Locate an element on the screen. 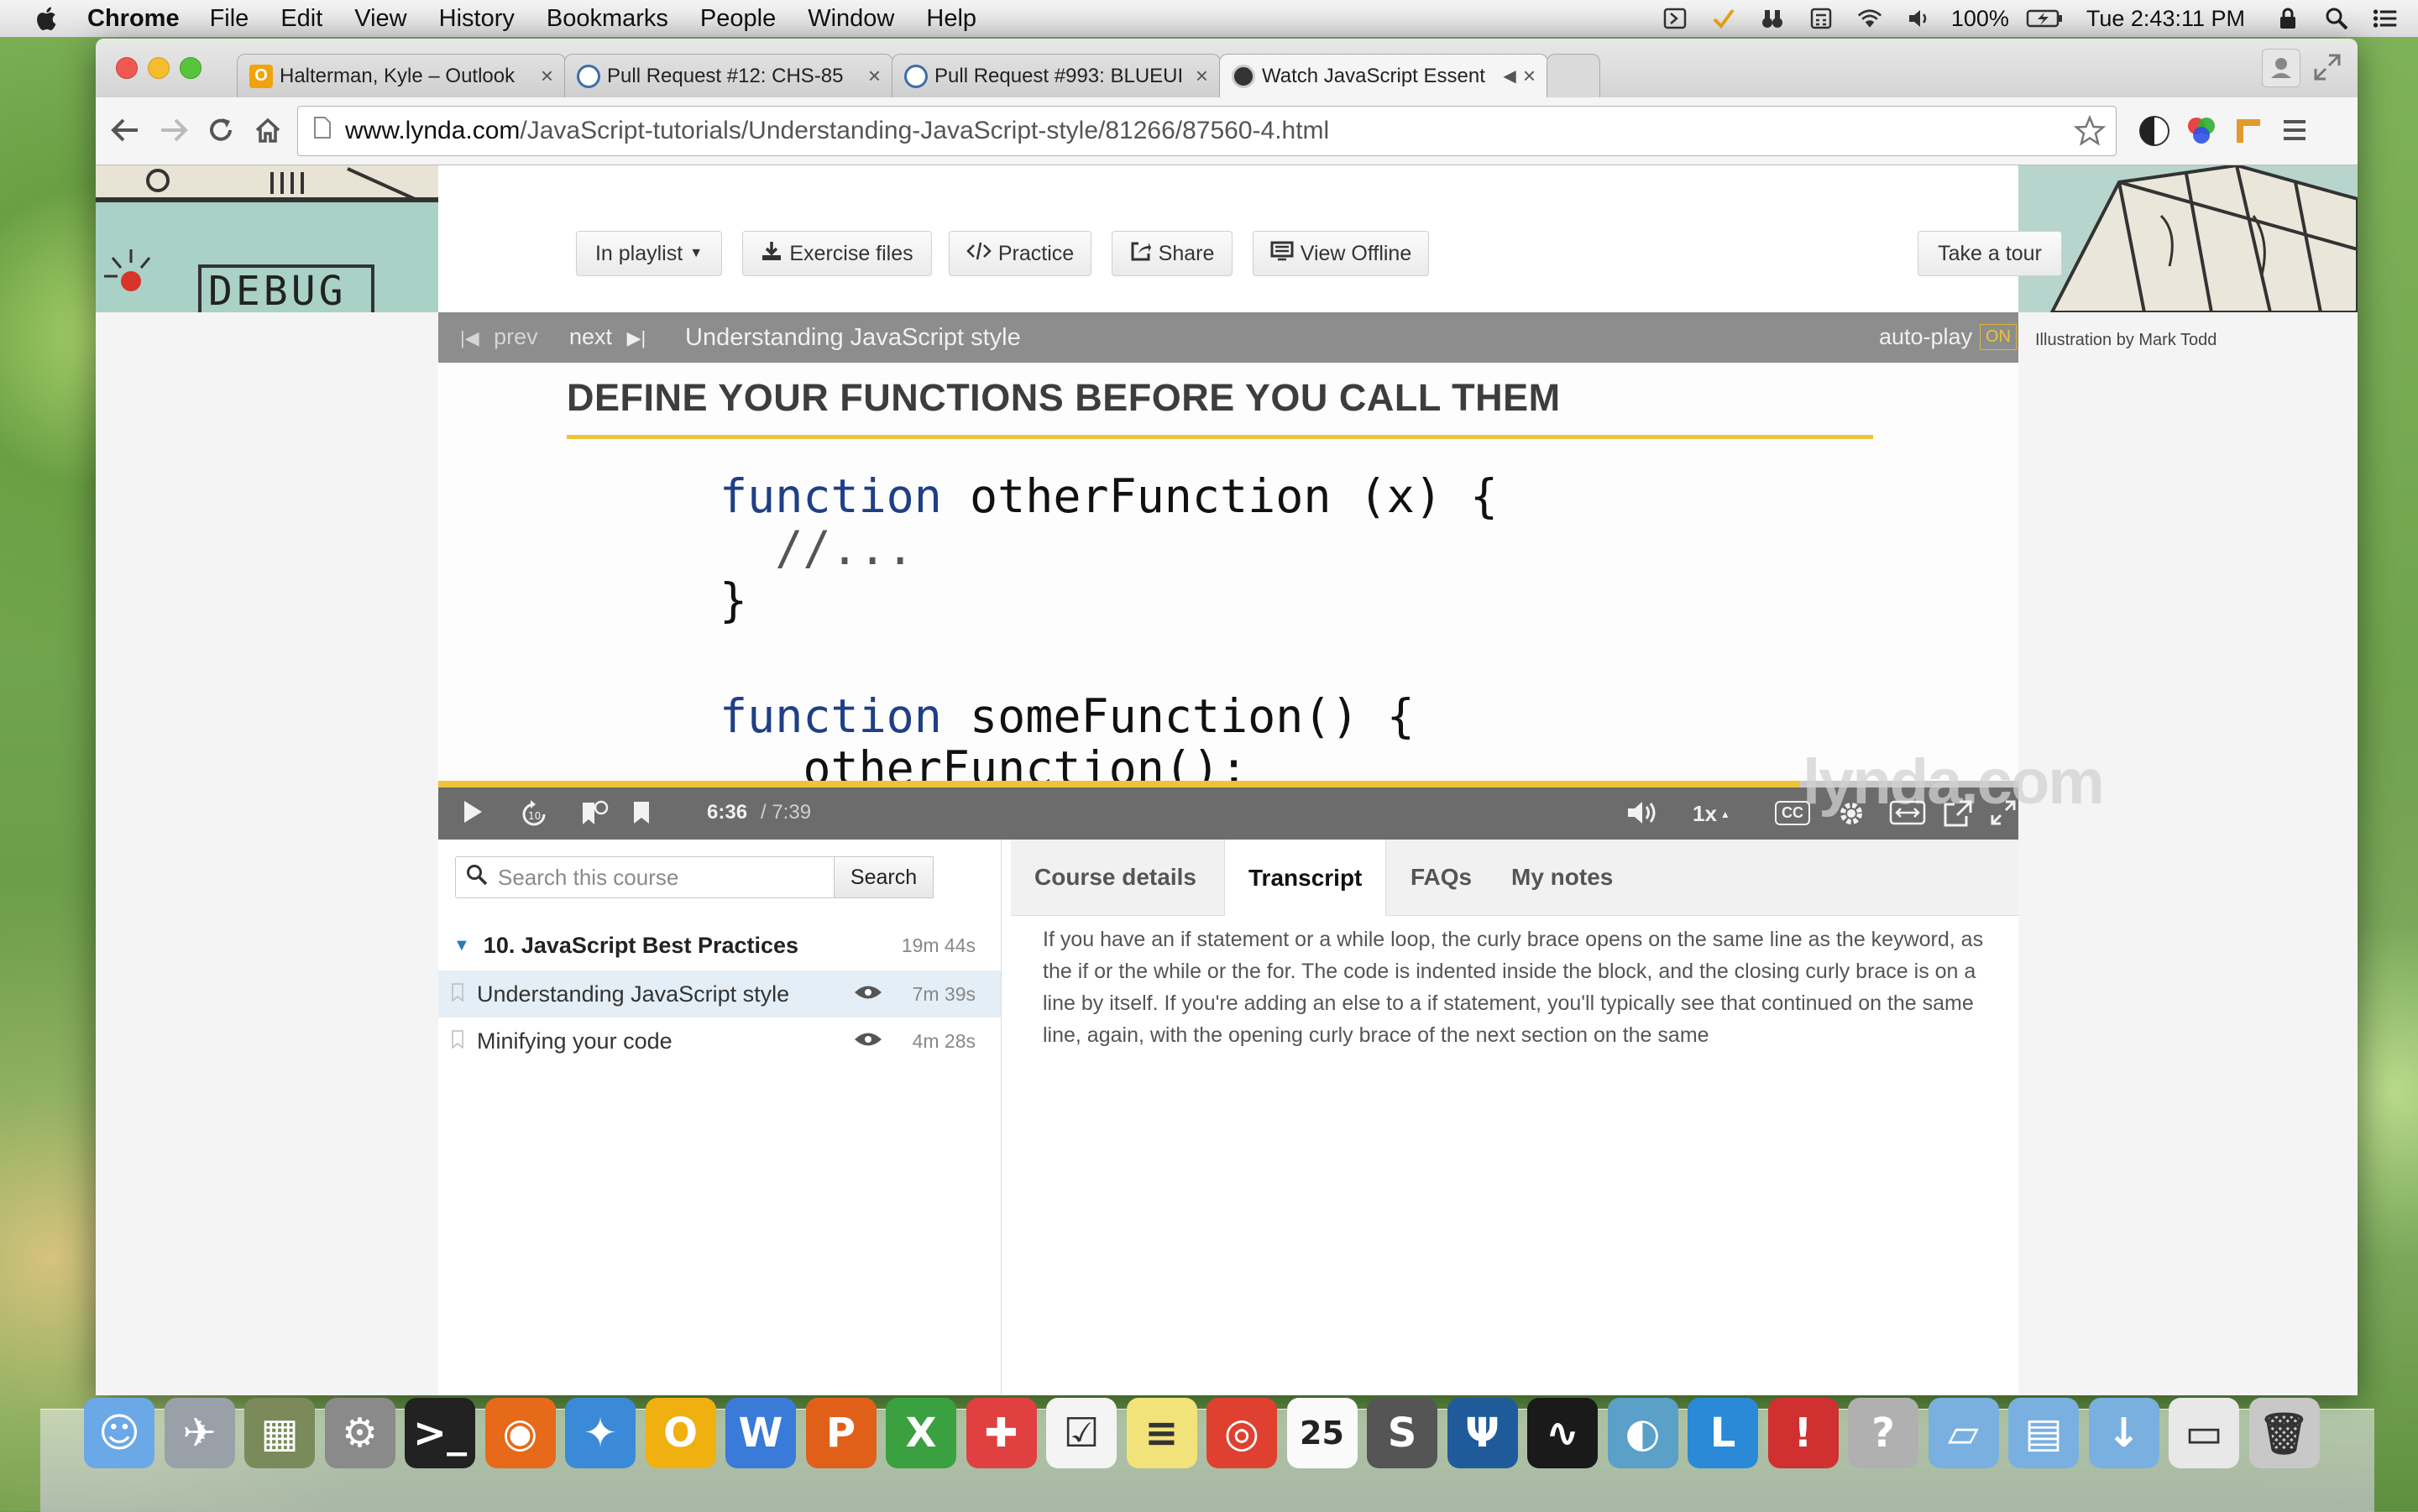  battery-icon is located at coordinates (2044, 18).